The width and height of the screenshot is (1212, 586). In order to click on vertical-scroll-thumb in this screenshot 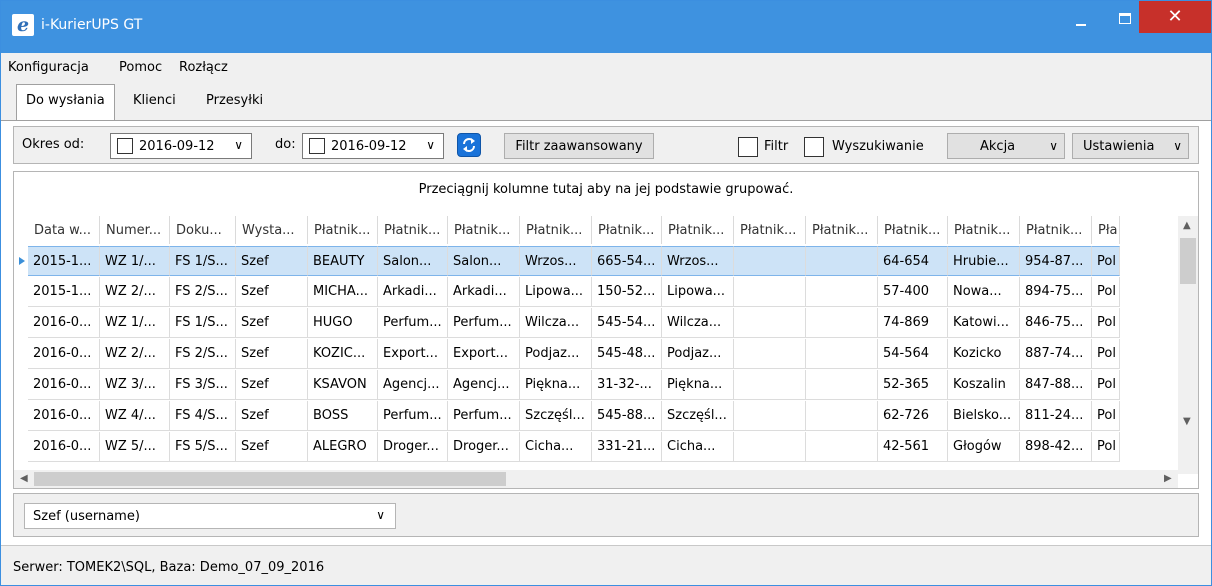, I will do `click(1188, 261)`.